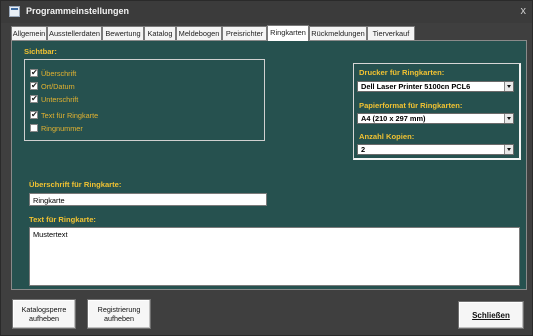 The image size is (533, 336). Describe the element at coordinates (338, 33) in the screenshot. I see `tab-rueckmeldungen: Rückmeldungen` at that location.